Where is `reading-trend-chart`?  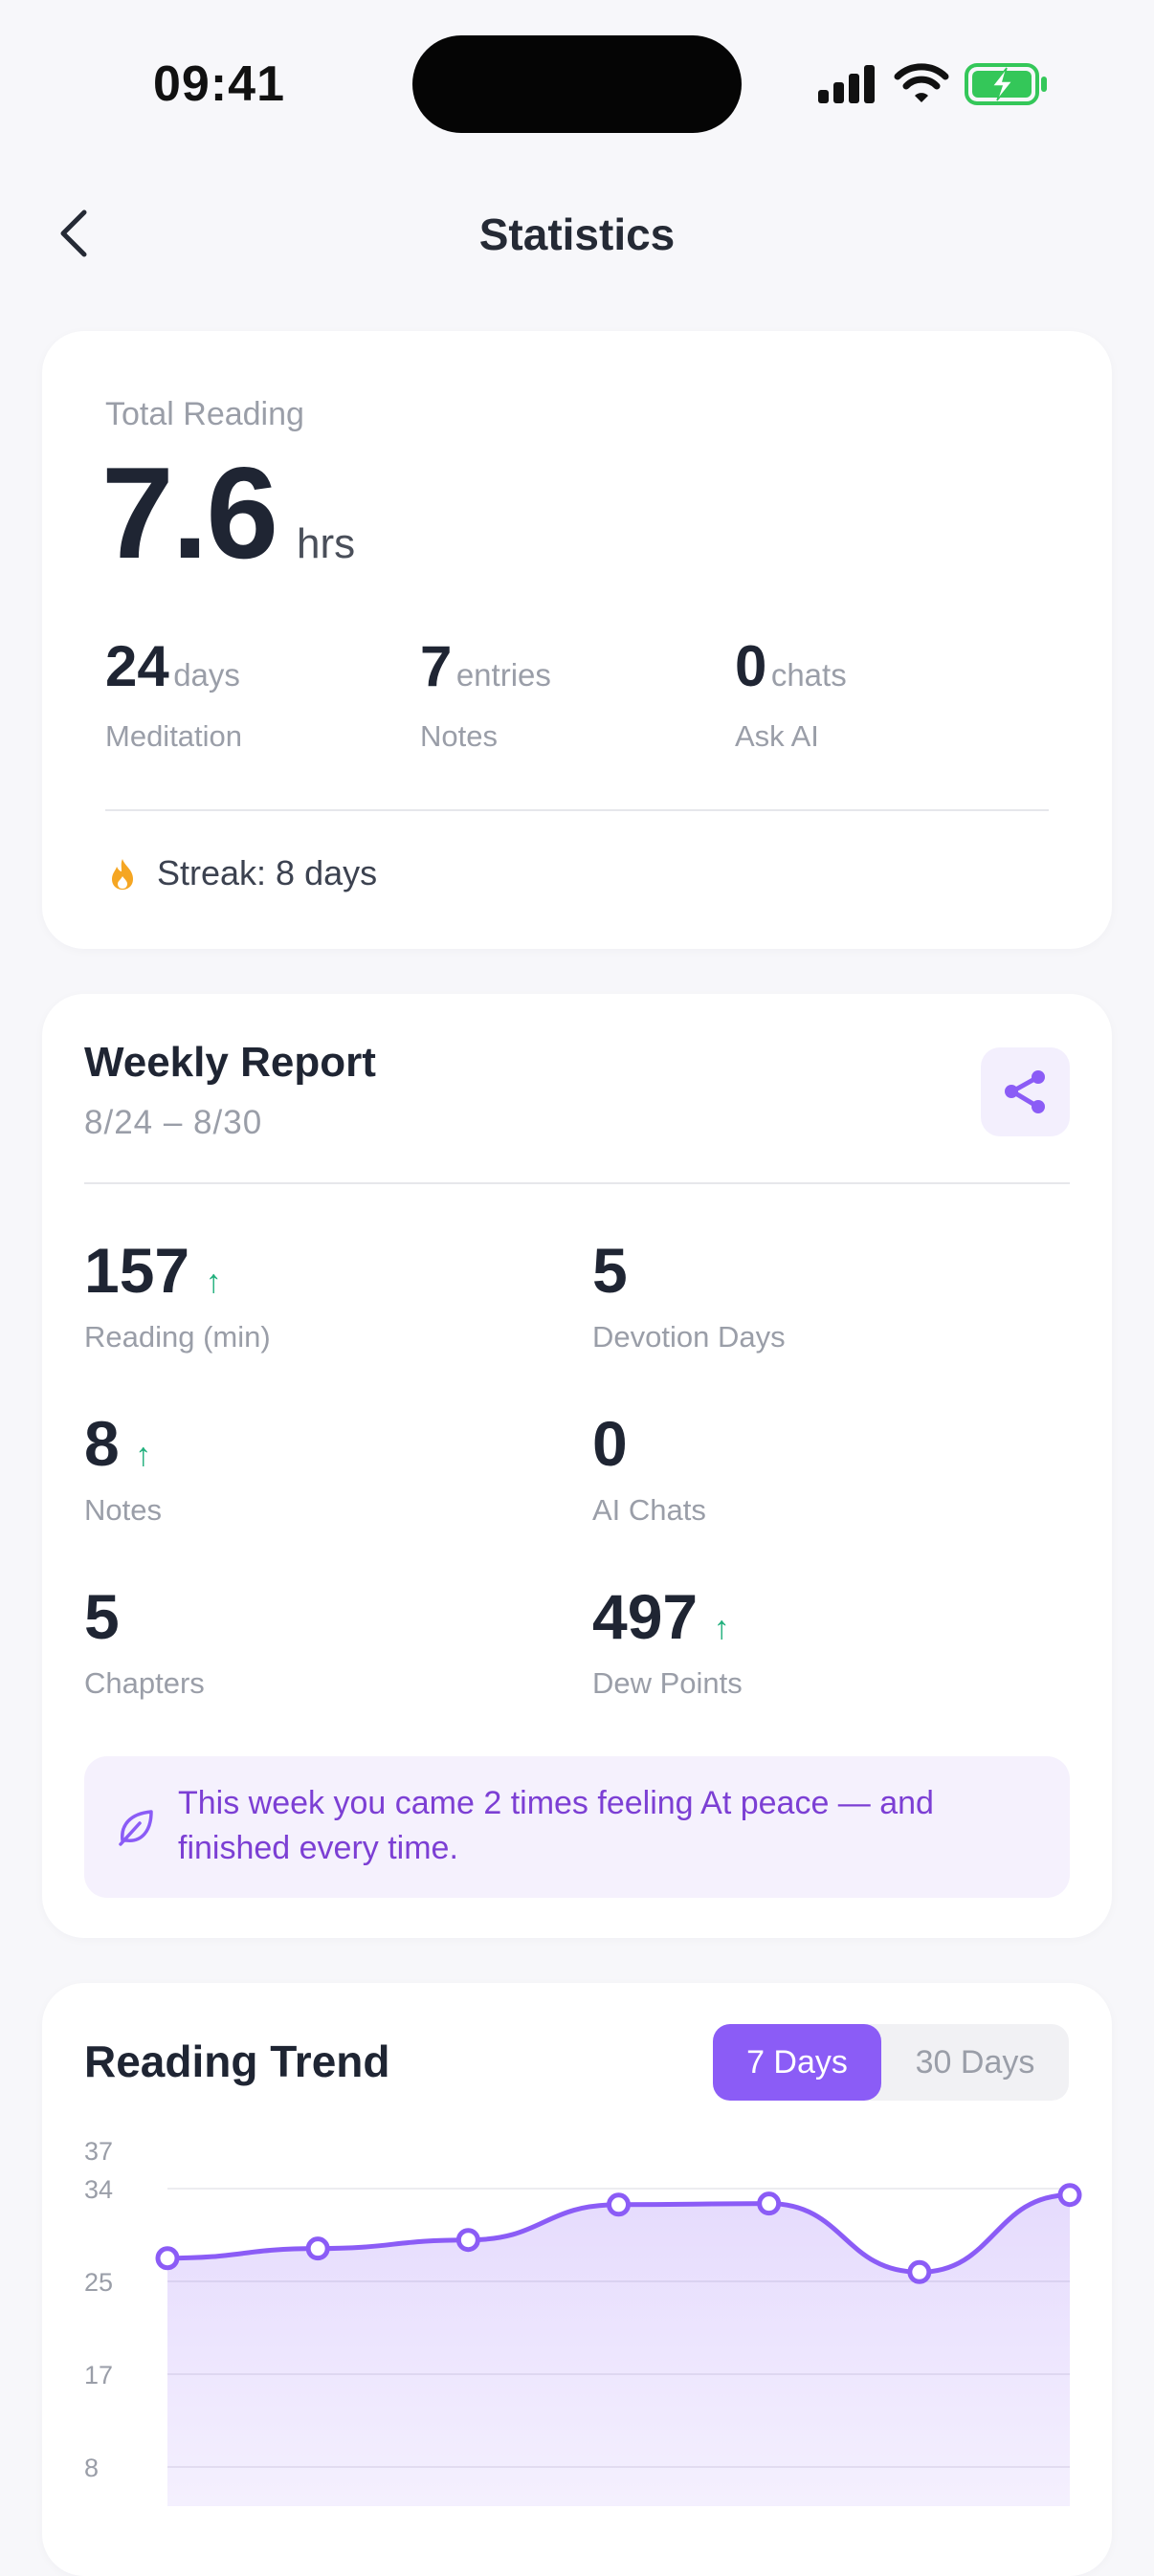
reading-trend-chart is located at coordinates (619, 2345).